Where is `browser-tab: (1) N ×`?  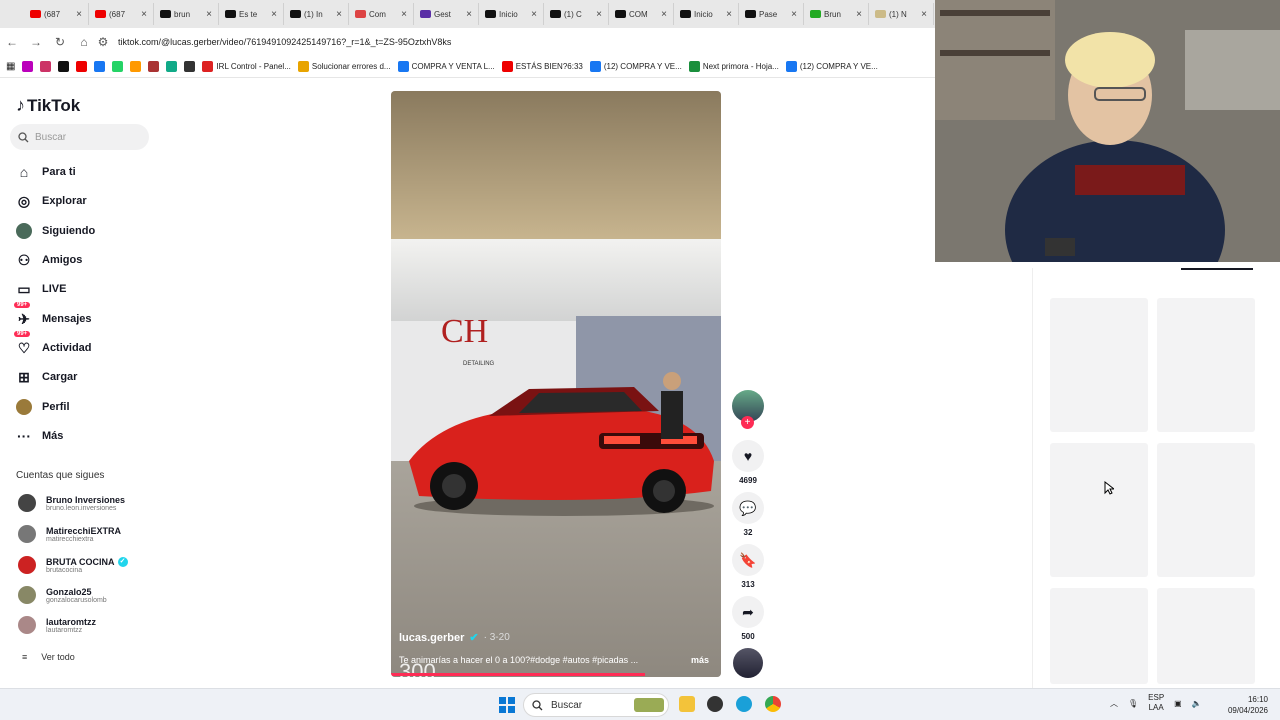
browser-tab: (1) N × is located at coordinates (901, 14).